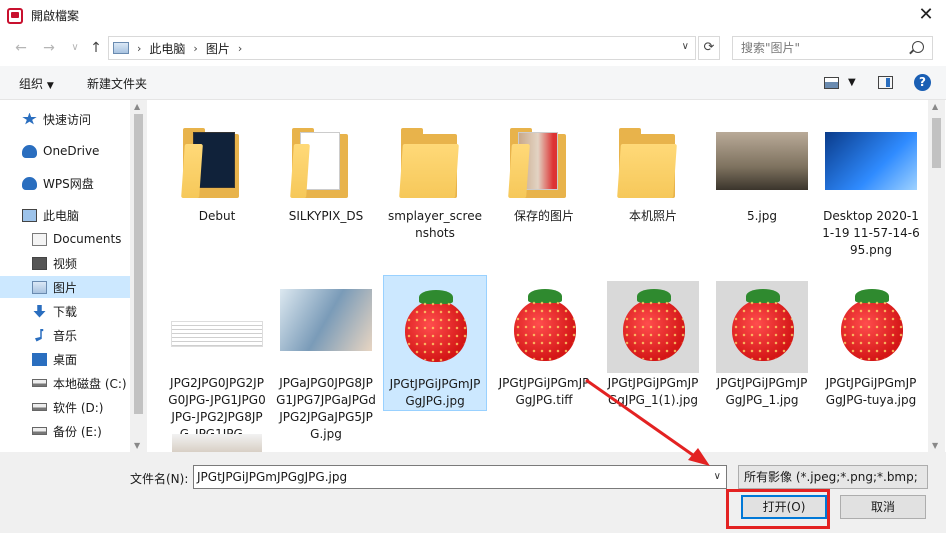 The image size is (946, 533). I want to click on sidebar-item: 音乐, so click(65, 335).